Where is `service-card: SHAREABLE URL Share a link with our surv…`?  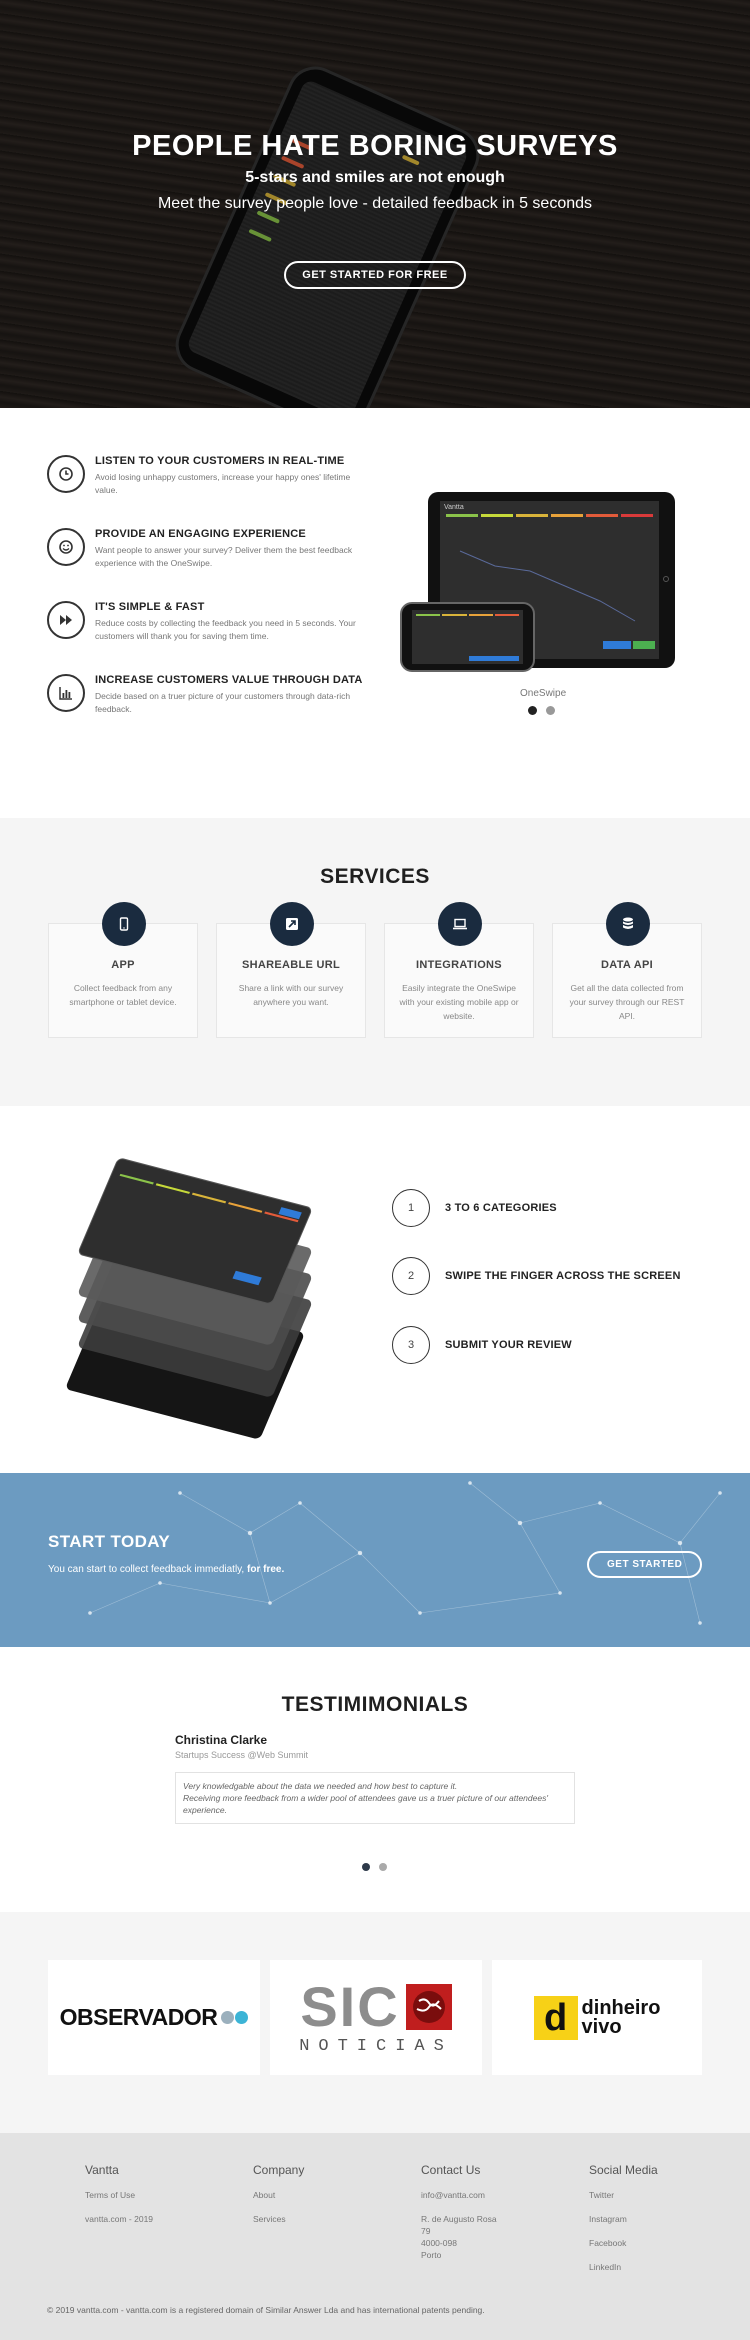
service-card: SHAREABLE URL Share a link with our surv… is located at coordinates (291, 970).